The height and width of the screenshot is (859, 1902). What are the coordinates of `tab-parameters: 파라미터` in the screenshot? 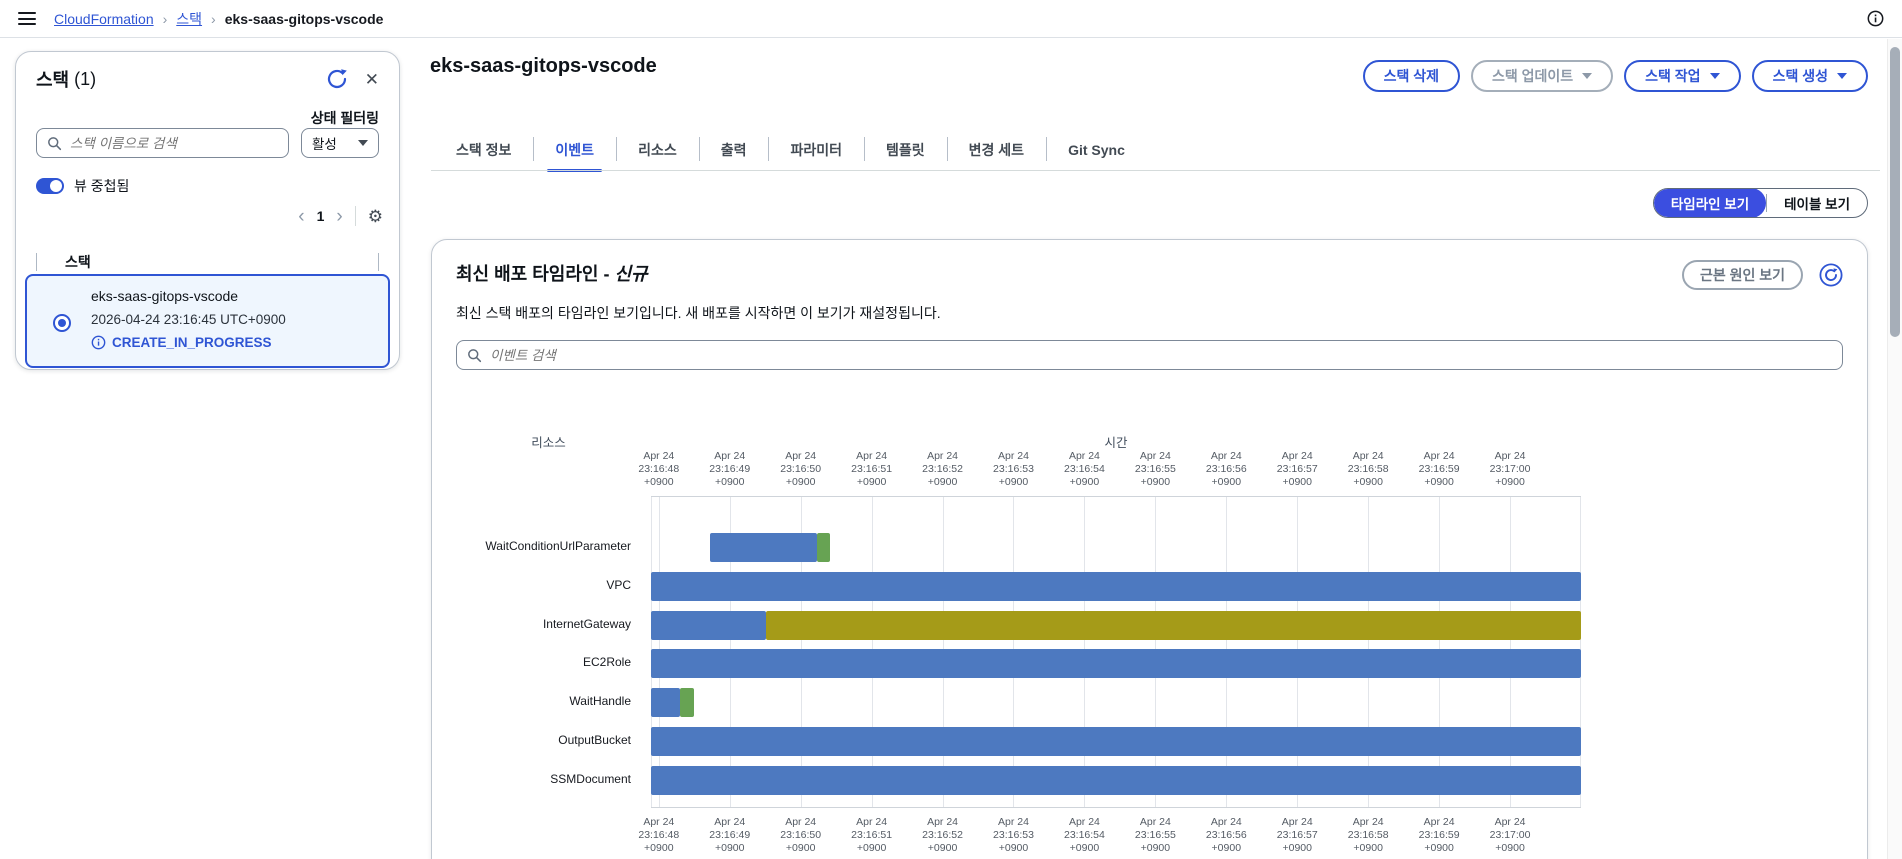 It's located at (816, 149).